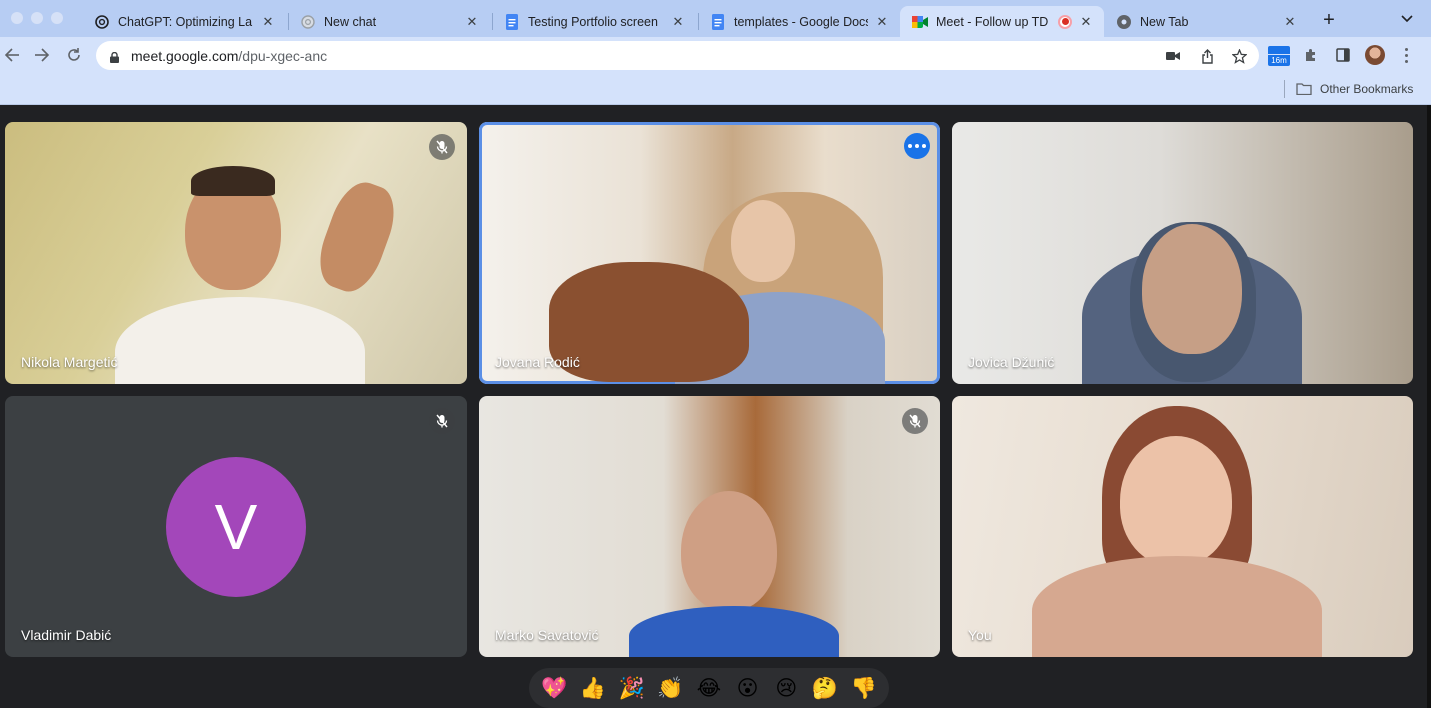 This screenshot has width=1431, height=708. Describe the element at coordinates (547, 635) in the screenshot. I see `participant-name: Marko Savatović` at that location.